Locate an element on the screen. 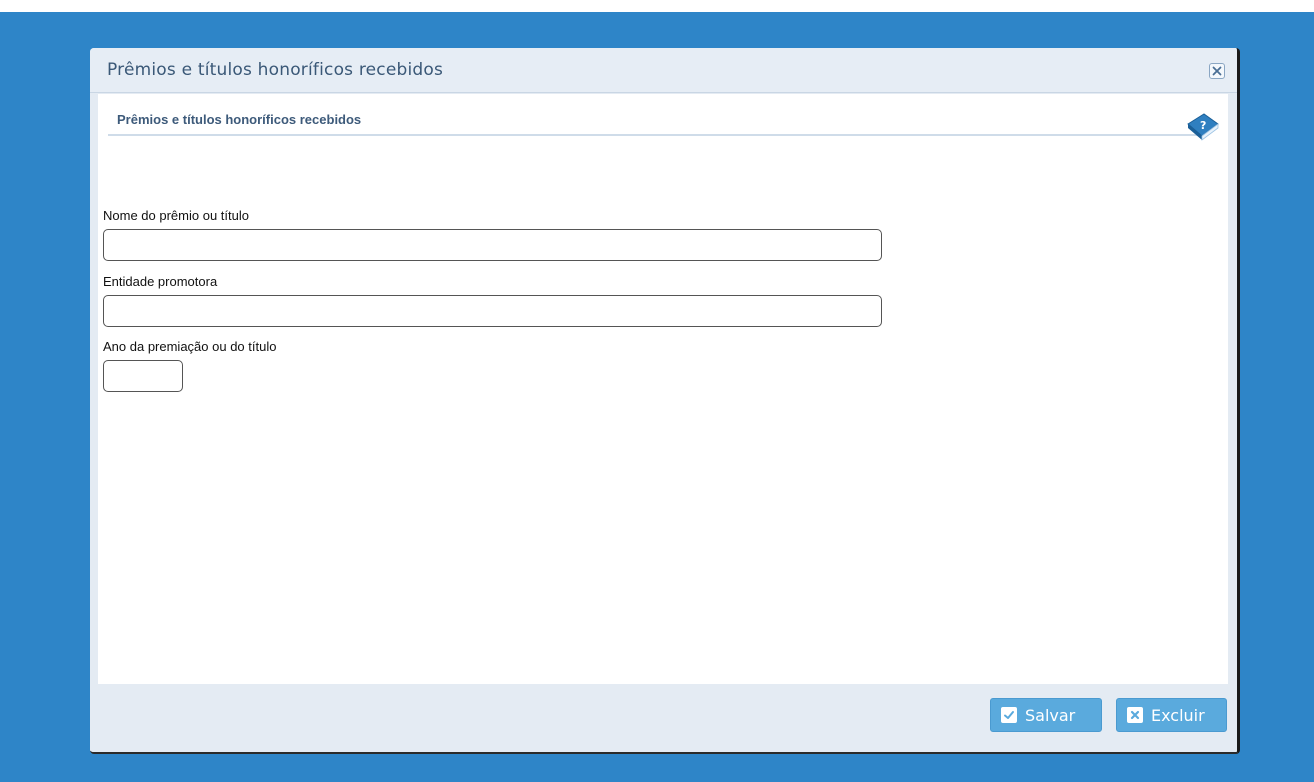 The image size is (1314, 782). nome-input is located at coordinates (492, 245).